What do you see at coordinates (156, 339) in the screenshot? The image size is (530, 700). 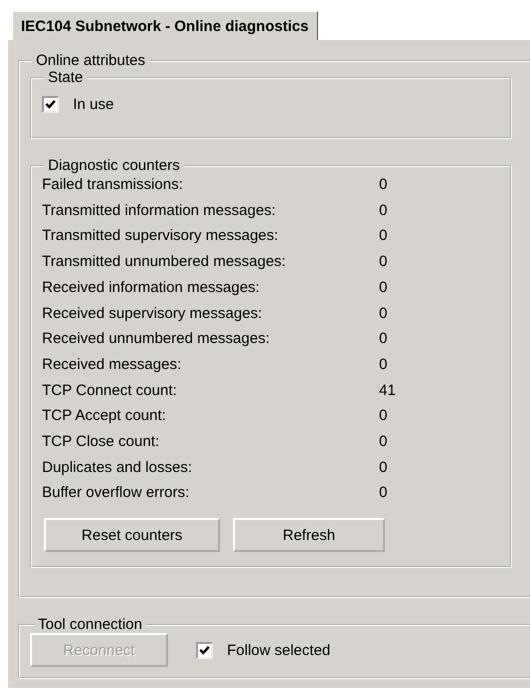 I see `counter-label: Received unnumbered messages:` at bounding box center [156, 339].